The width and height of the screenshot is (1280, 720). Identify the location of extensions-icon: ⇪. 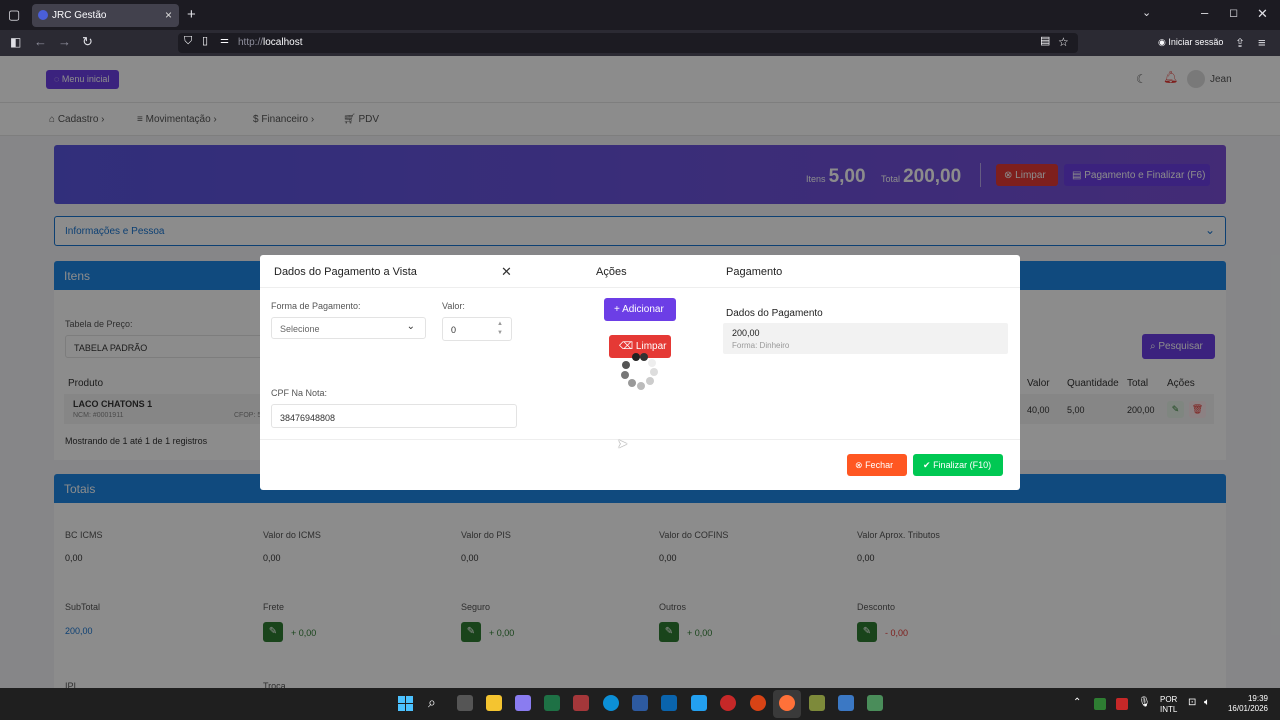
(1240, 43).